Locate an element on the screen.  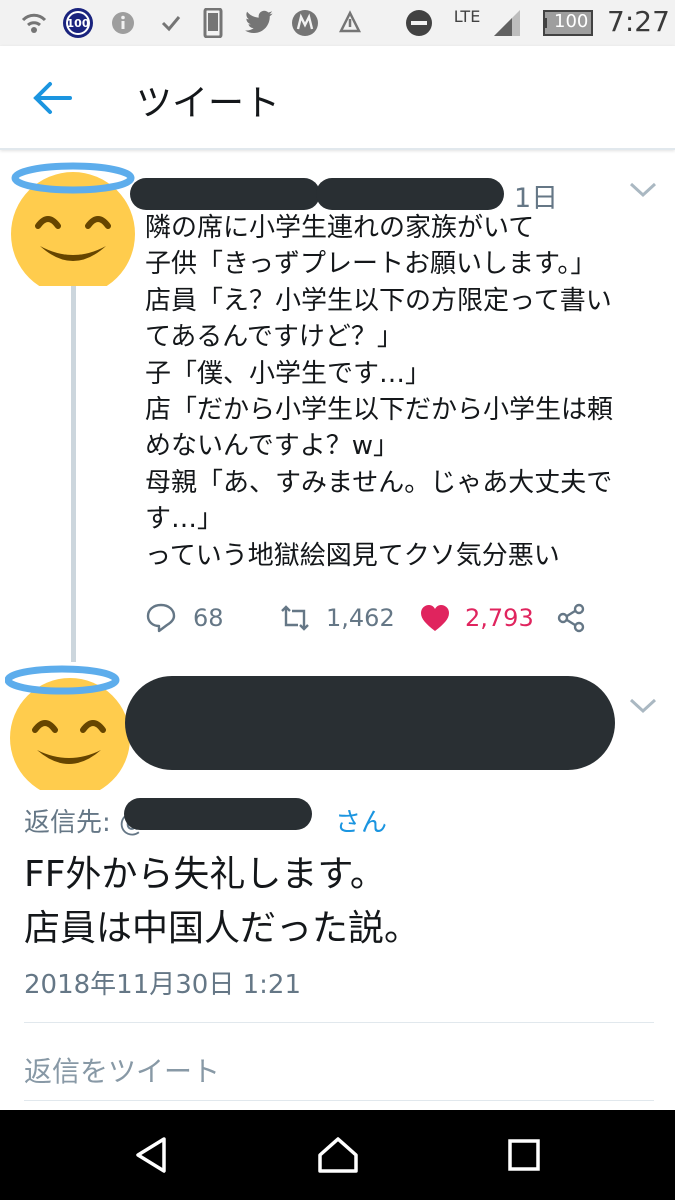
tweet-line: す…」 is located at coordinates (184, 519).